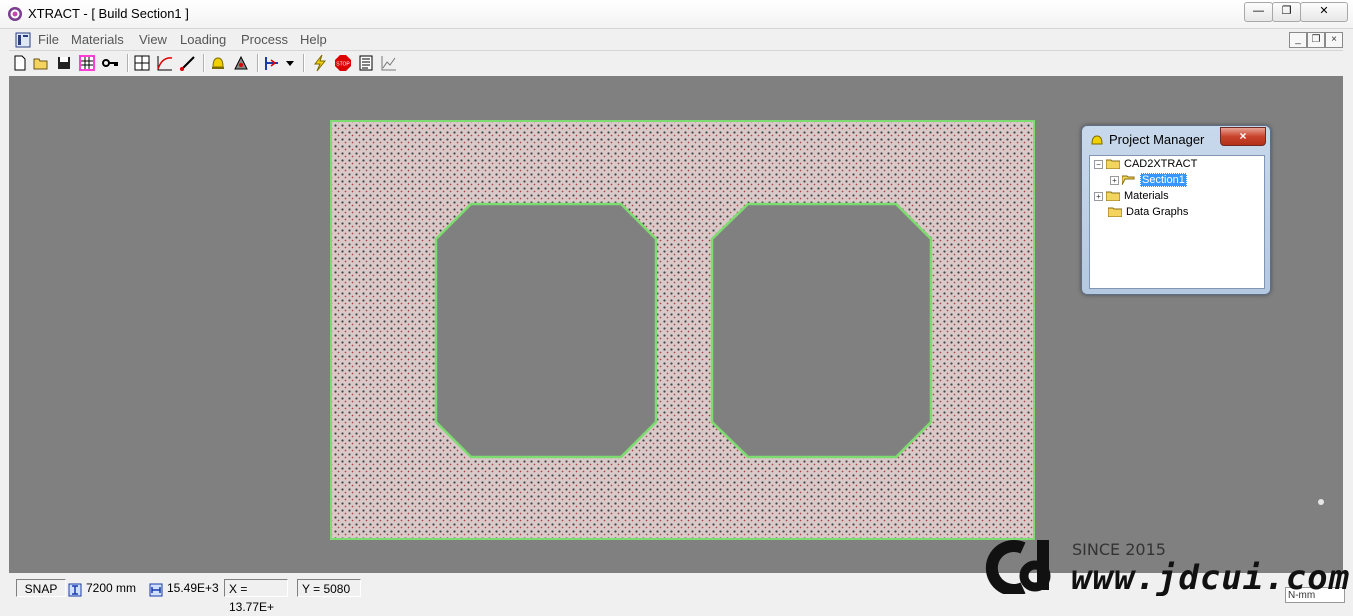 The width and height of the screenshot is (1353, 616). Describe the element at coordinates (64, 63) in the screenshot. I see `save-icon` at that location.